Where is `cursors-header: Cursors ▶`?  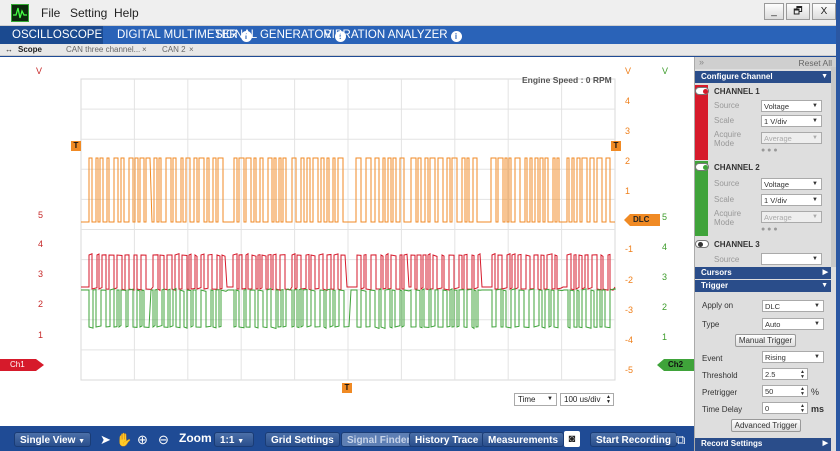 cursors-header: Cursors ▶ is located at coordinates (763, 273).